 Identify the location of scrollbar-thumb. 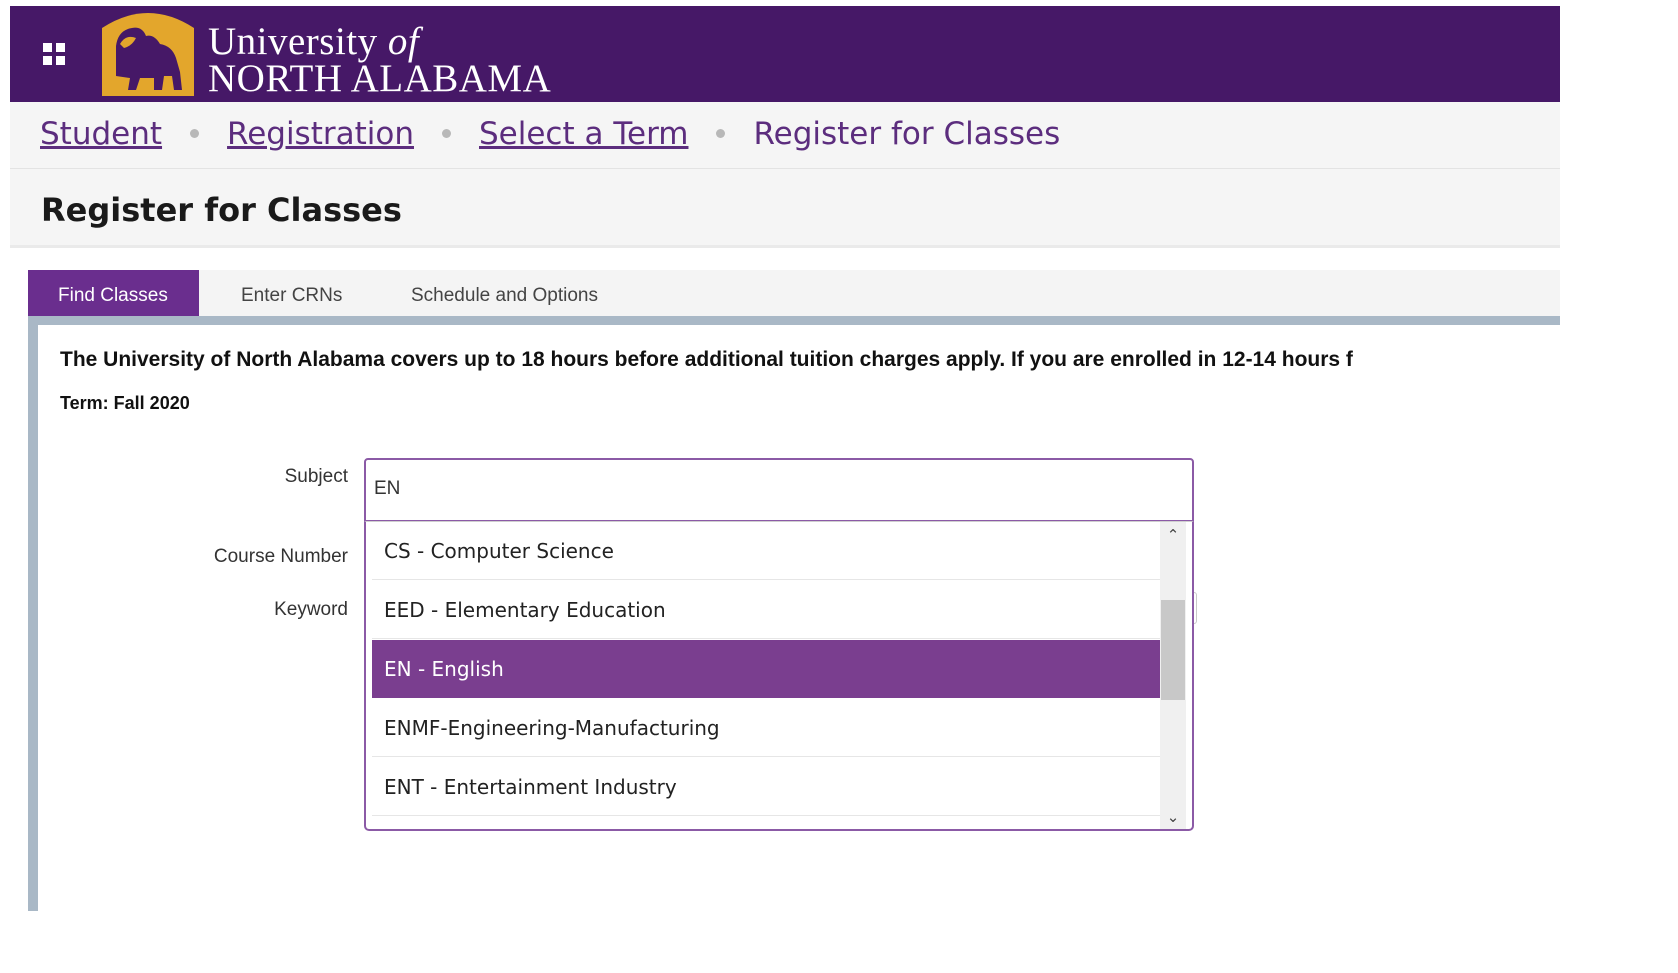
(1173, 650).